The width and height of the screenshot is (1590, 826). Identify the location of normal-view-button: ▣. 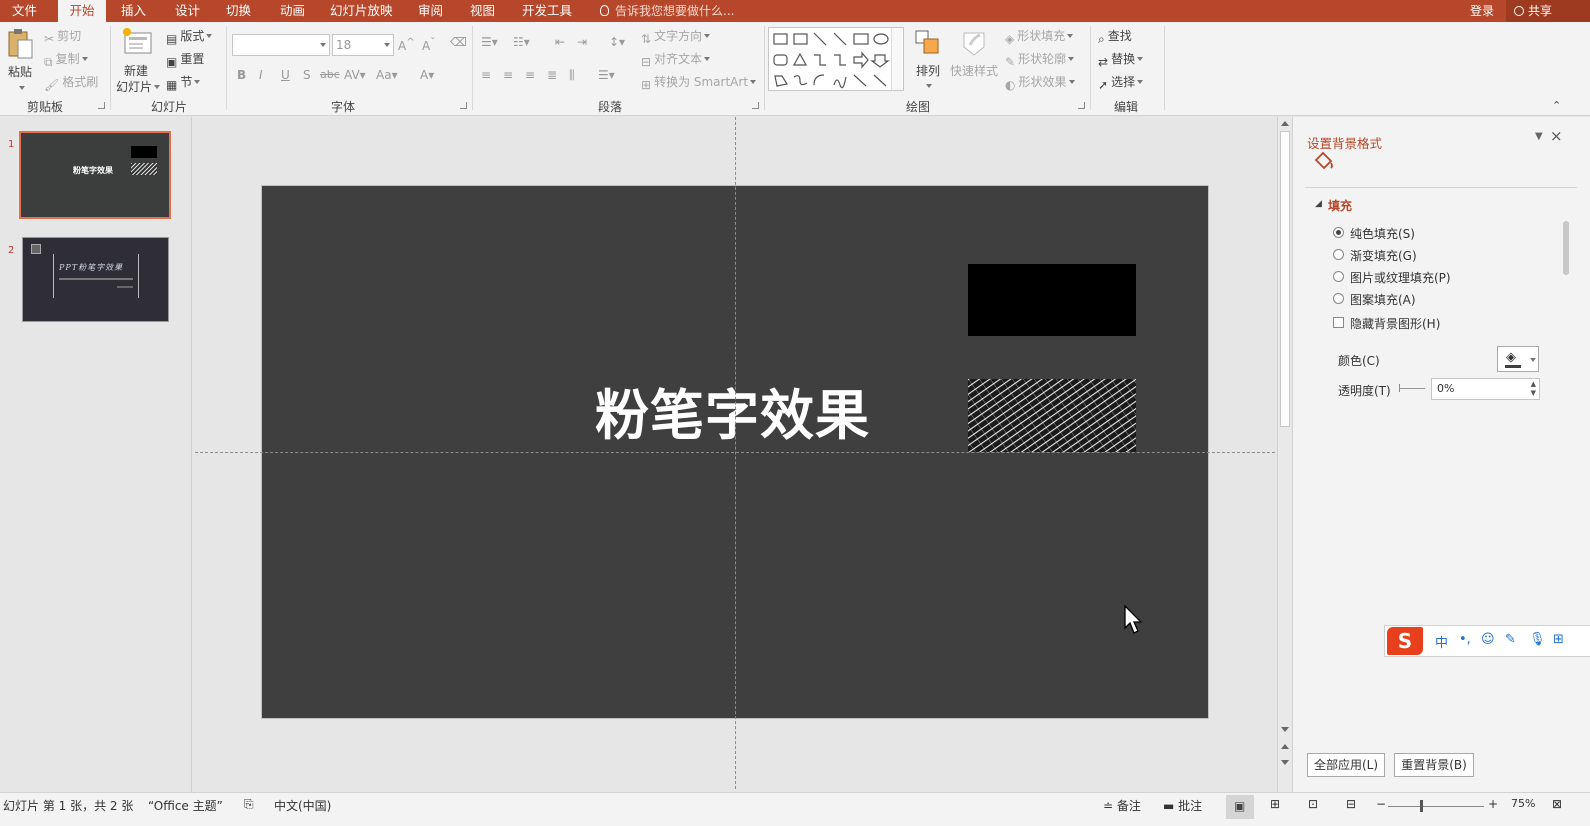
(1240, 807).